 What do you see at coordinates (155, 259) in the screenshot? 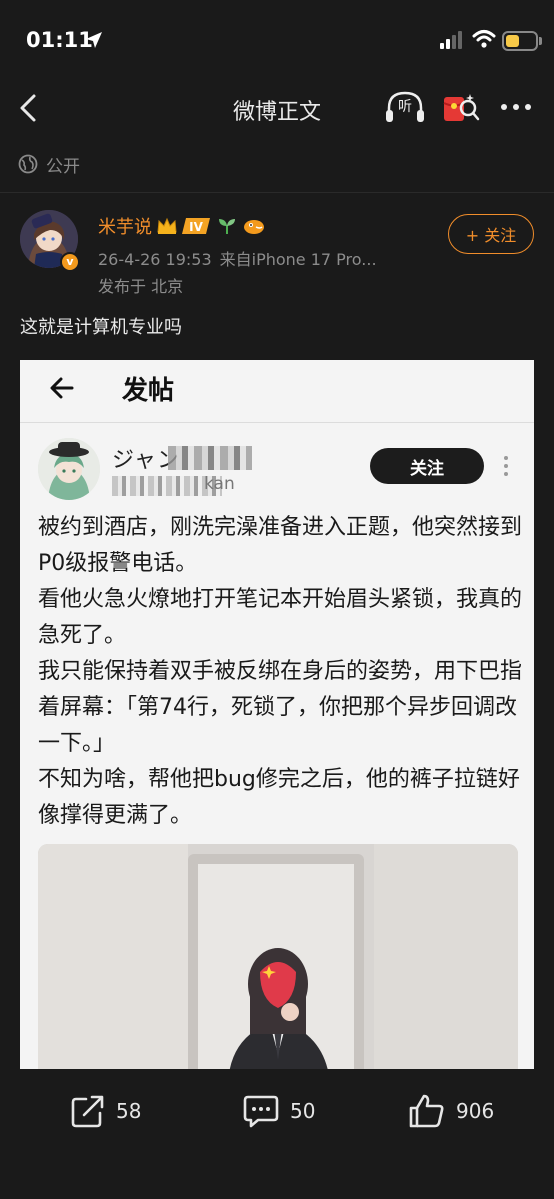
I see `post-timestamp: 26-4-26 19:53` at bounding box center [155, 259].